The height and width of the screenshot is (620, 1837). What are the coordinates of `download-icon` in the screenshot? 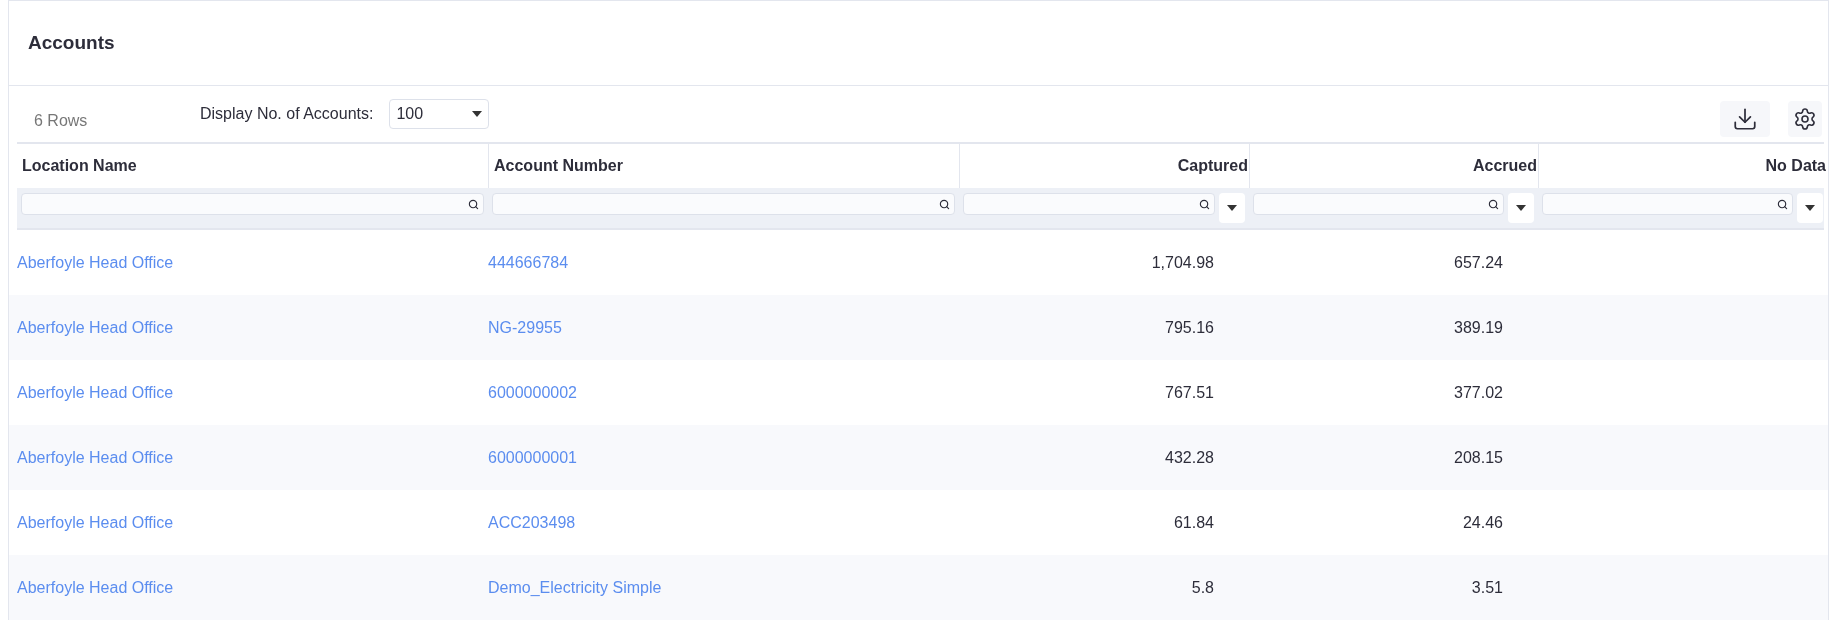 It's located at (1745, 119).